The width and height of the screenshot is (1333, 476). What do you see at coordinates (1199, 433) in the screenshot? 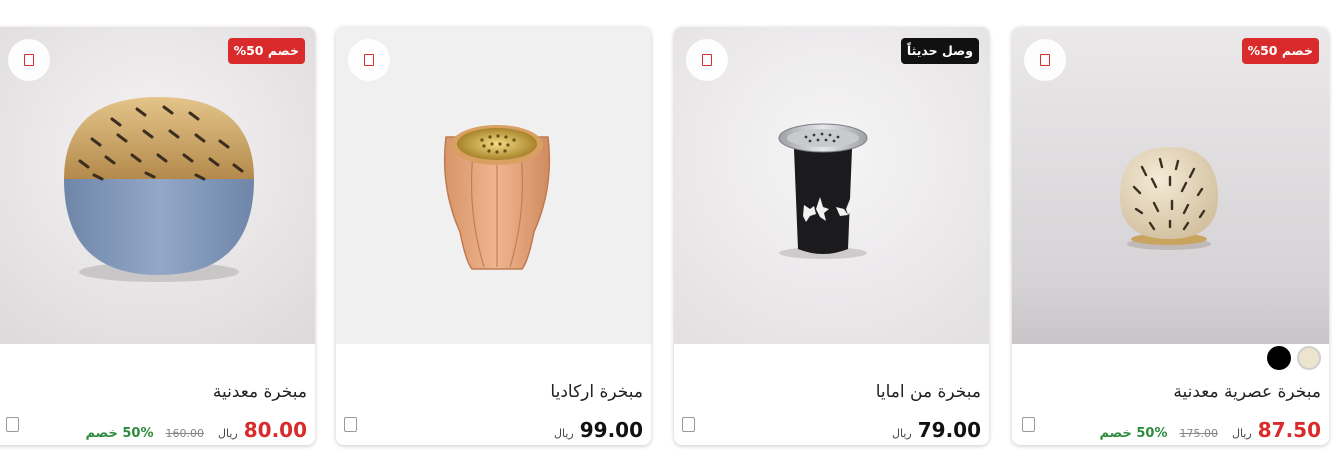
I see `original-price: 175.00` at bounding box center [1199, 433].